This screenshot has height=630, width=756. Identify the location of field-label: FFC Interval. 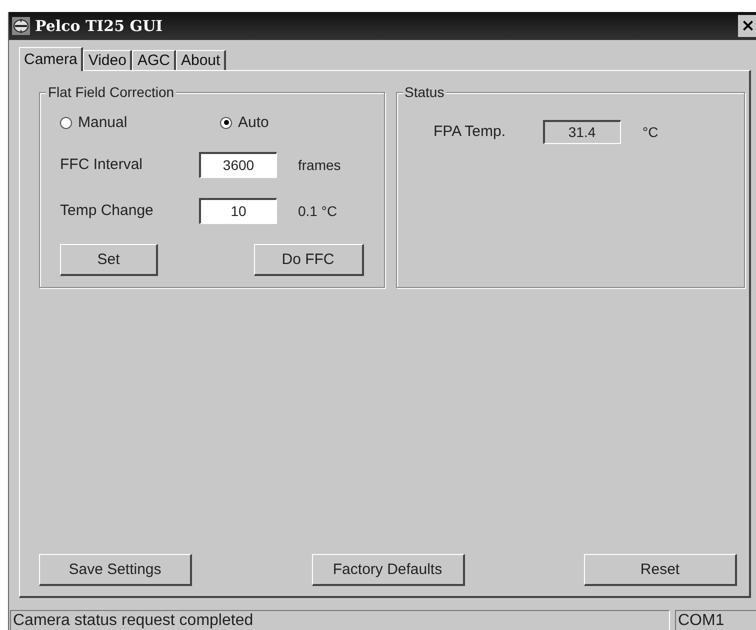
(102, 165).